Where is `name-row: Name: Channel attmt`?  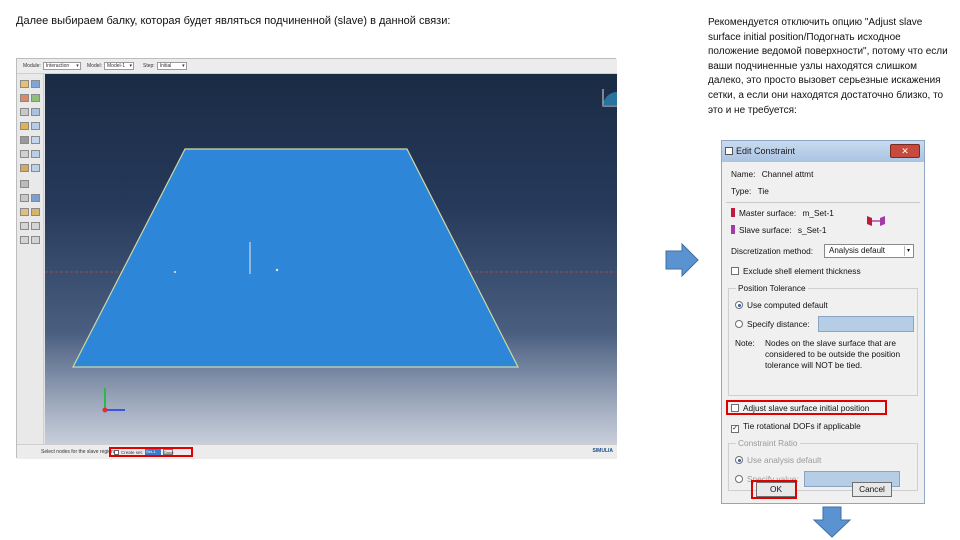 name-row: Name: Channel attmt is located at coordinates (772, 174).